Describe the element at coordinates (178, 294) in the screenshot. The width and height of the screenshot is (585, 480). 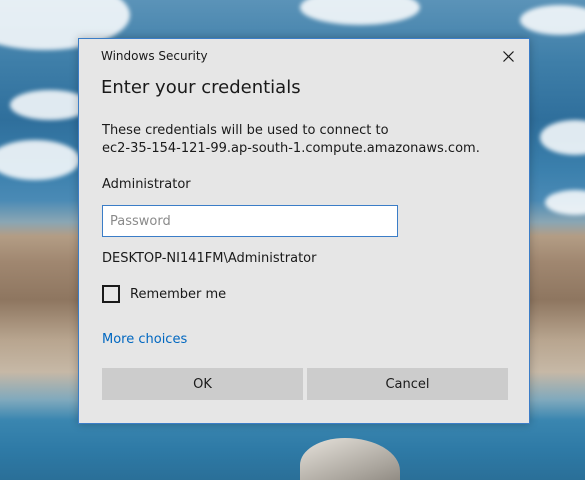
I see `remember-me-label: Remember me` at that location.